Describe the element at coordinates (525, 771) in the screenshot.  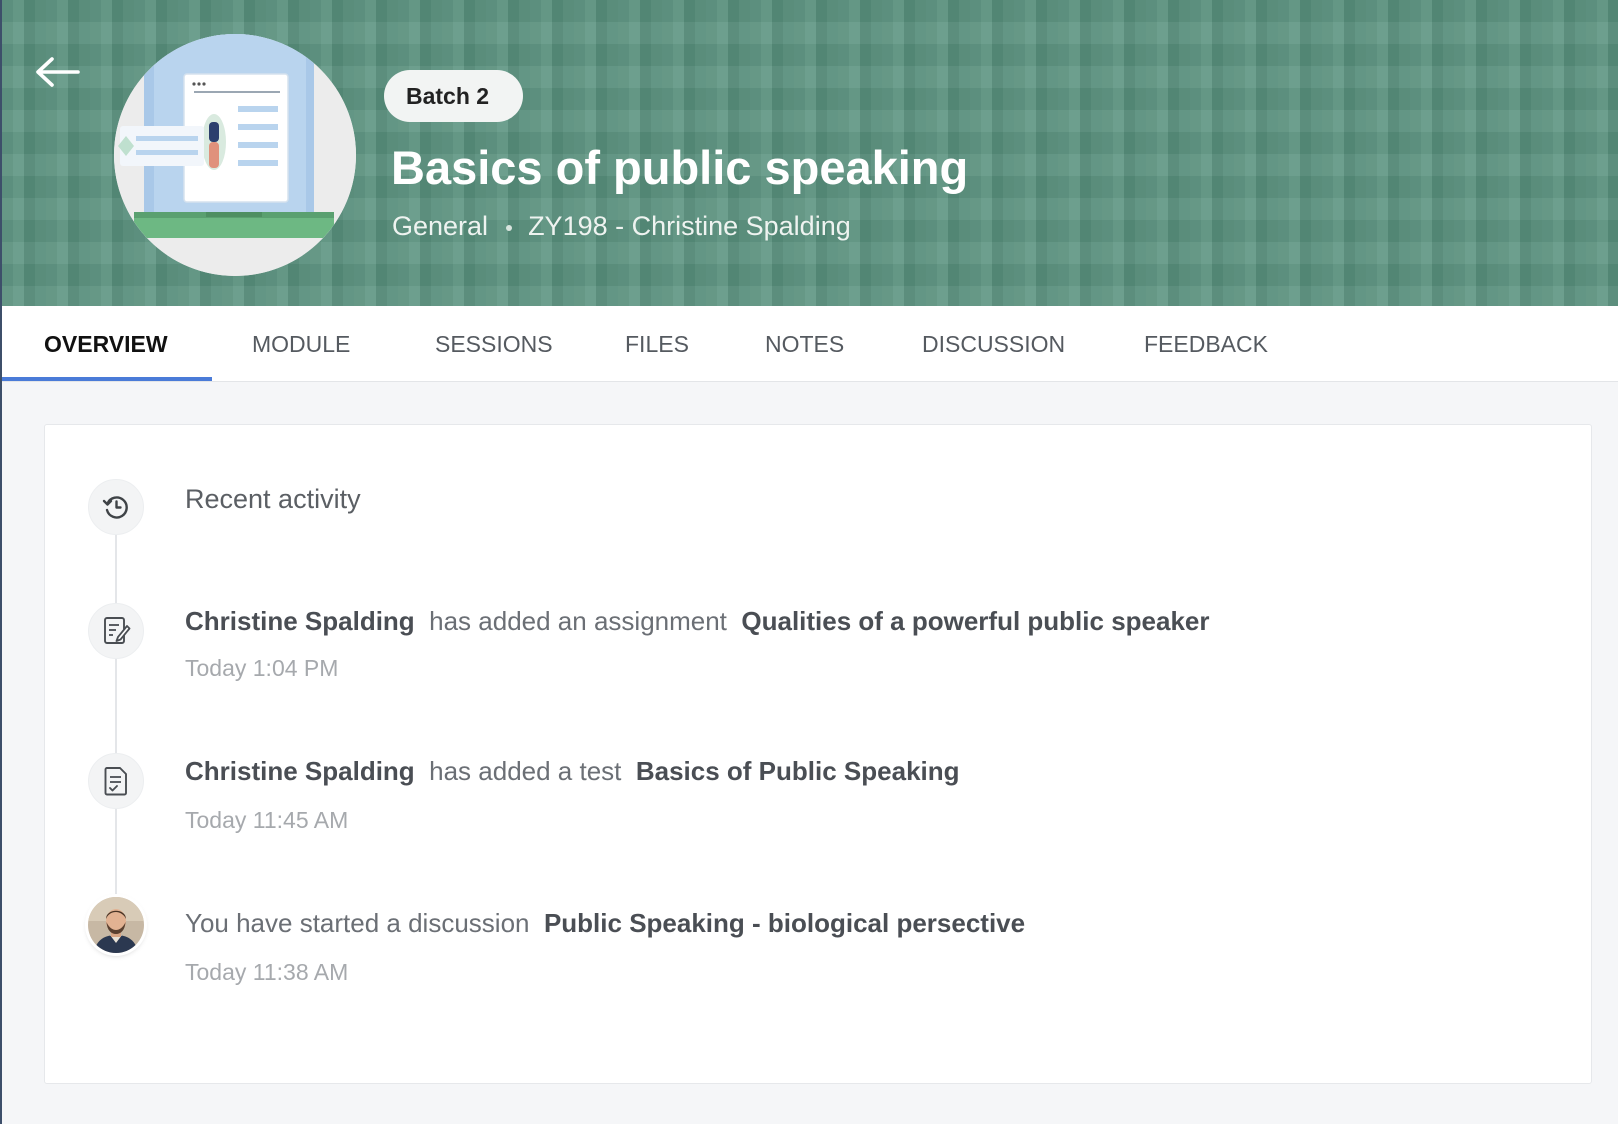
I see `activity-action: has added a test` at that location.